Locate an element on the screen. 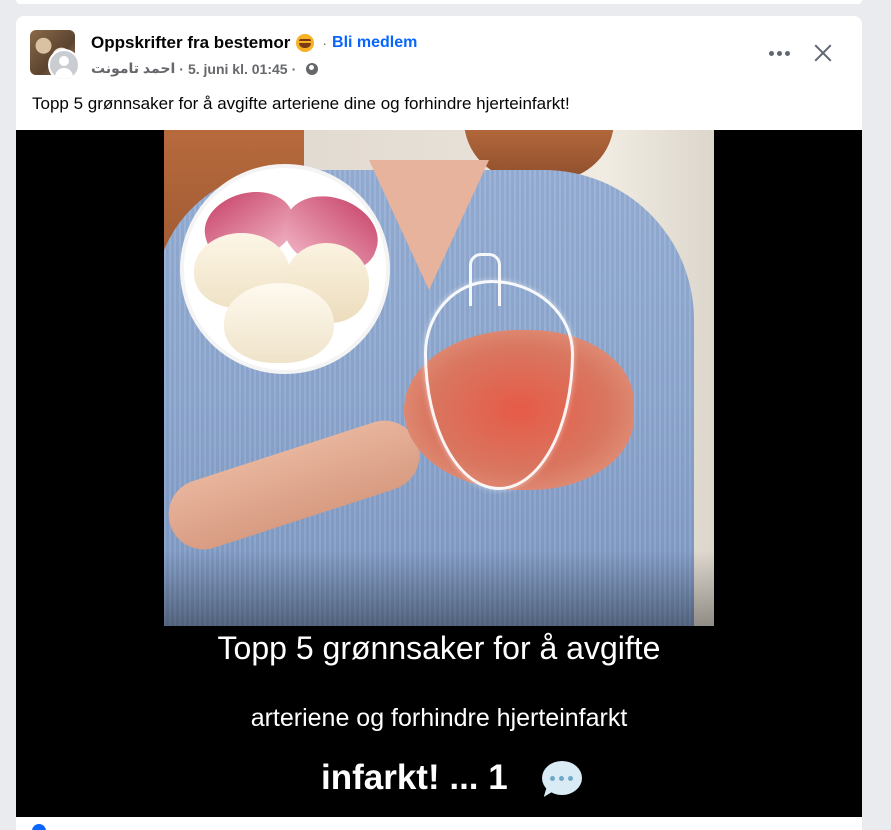  post-avatars is located at coordinates (55, 56).